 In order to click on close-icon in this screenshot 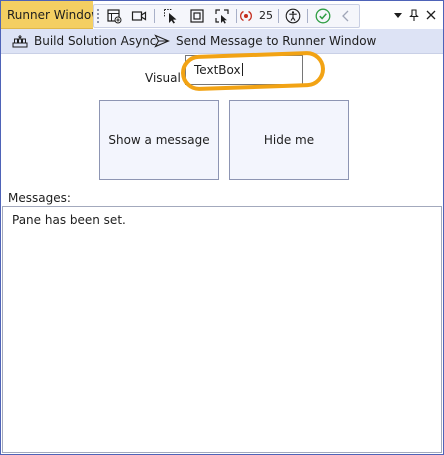, I will do `click(431, 15)`.